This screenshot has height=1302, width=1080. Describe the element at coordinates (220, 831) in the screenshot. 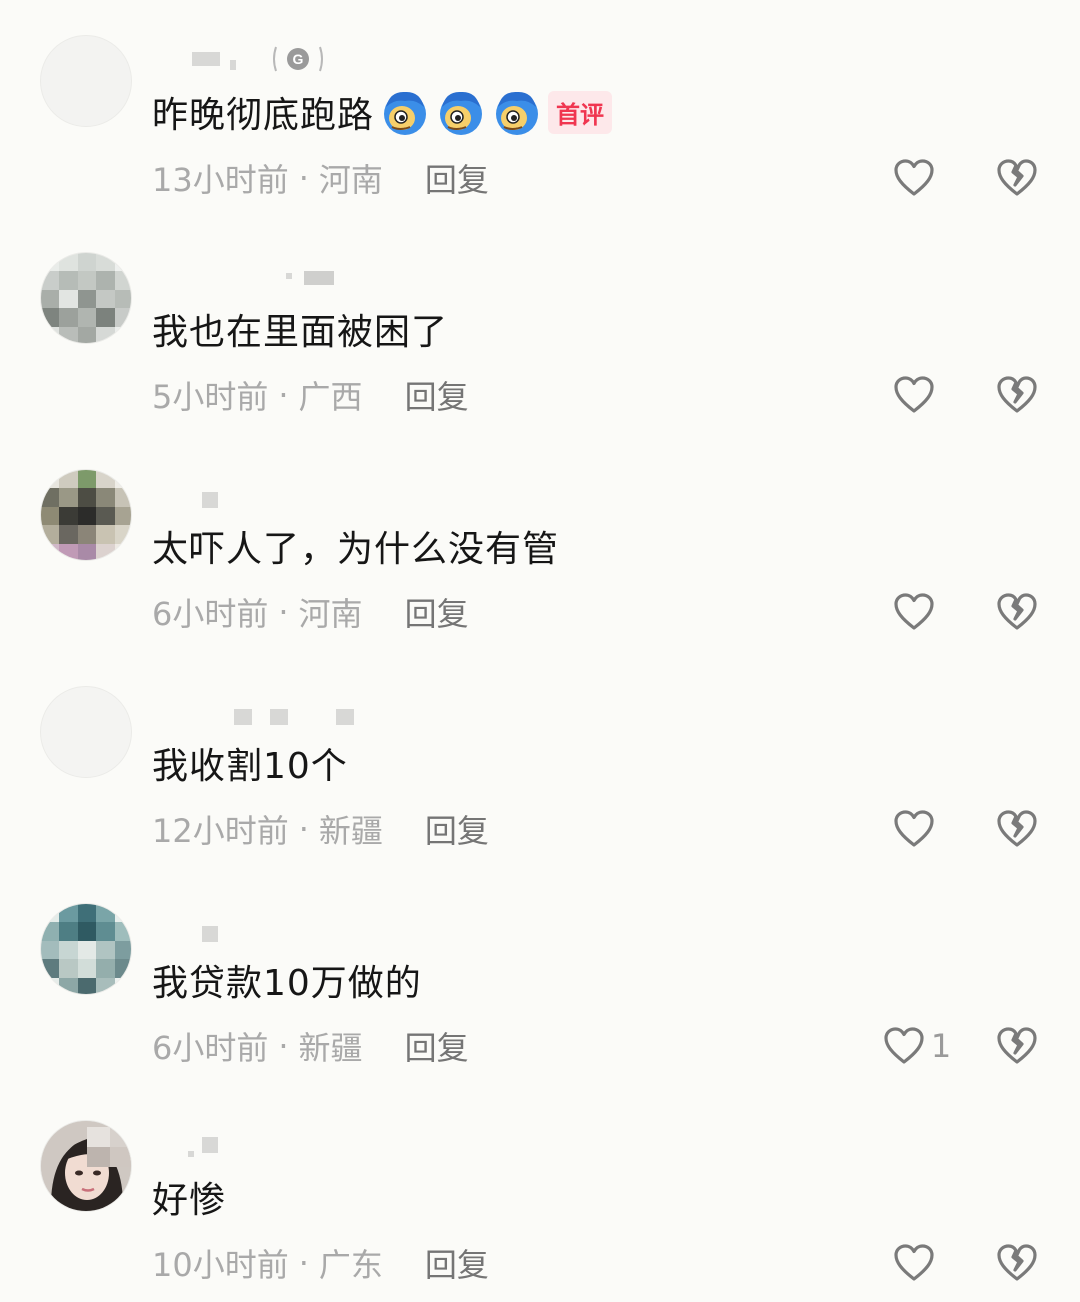

I see `comment-time: 12小时前` at that location.